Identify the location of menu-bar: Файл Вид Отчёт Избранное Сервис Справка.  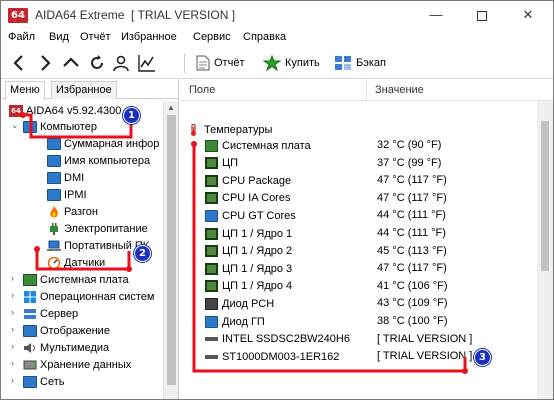
(277, 38).